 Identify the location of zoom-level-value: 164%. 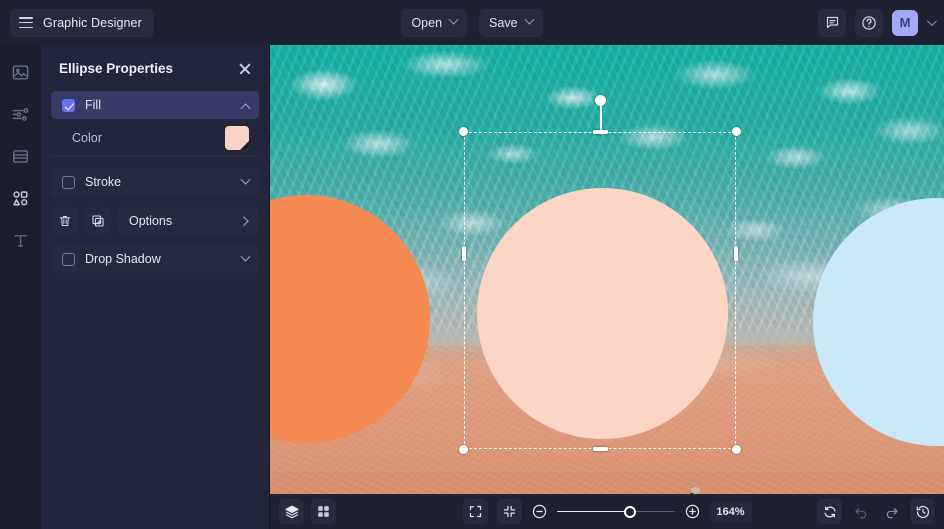
(730, 511).